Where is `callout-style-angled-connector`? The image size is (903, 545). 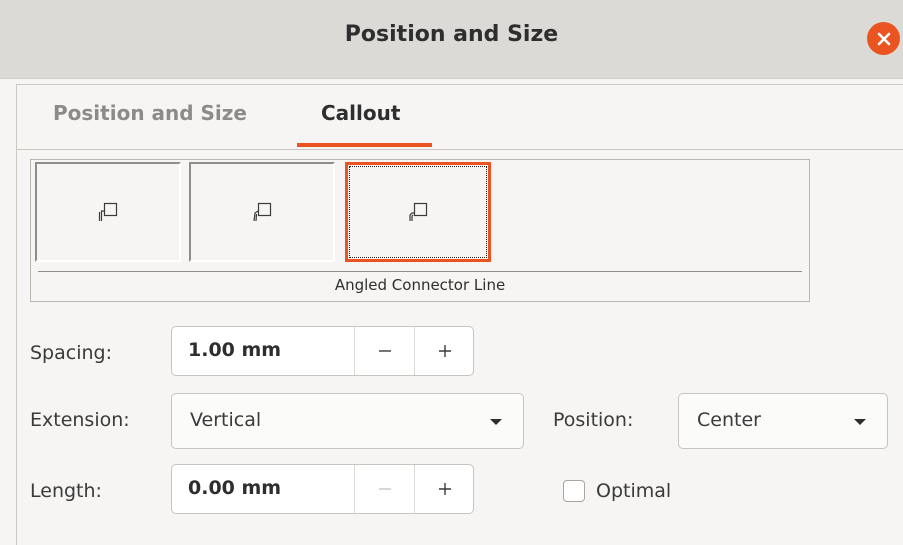
callout-style-angled-connector is located at coordinates (418, 212).